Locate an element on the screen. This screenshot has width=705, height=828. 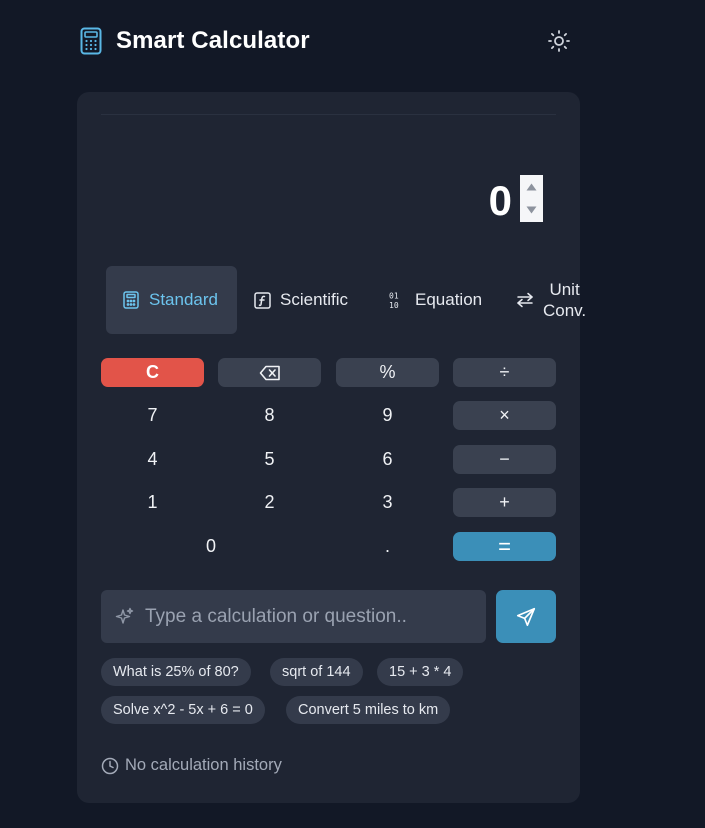
tab-label-line1: Unit is located at coordinates (564, 289).